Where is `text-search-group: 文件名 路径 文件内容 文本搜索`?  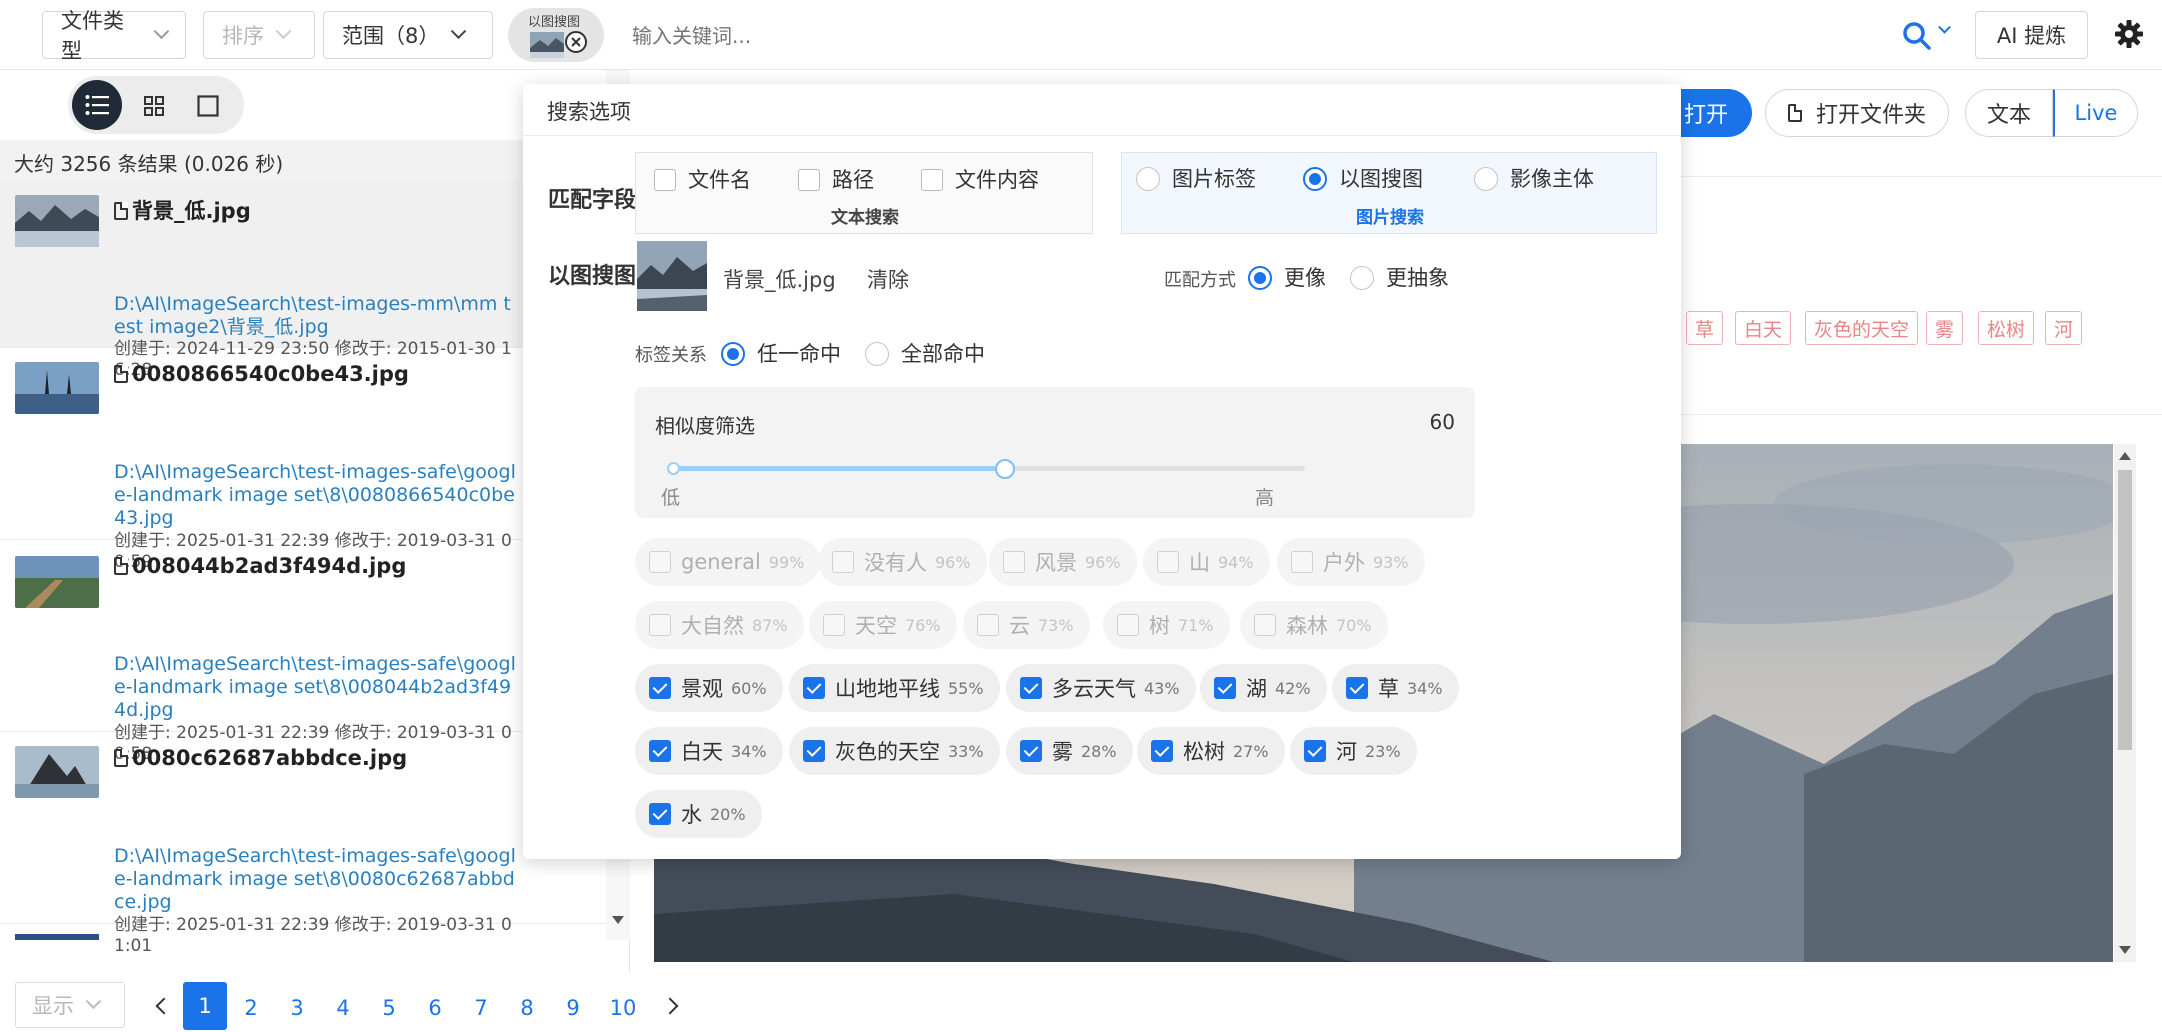 text-search-group: 文件名 路径 文件内容 文本搜索 is located at coordinates (864, 193).